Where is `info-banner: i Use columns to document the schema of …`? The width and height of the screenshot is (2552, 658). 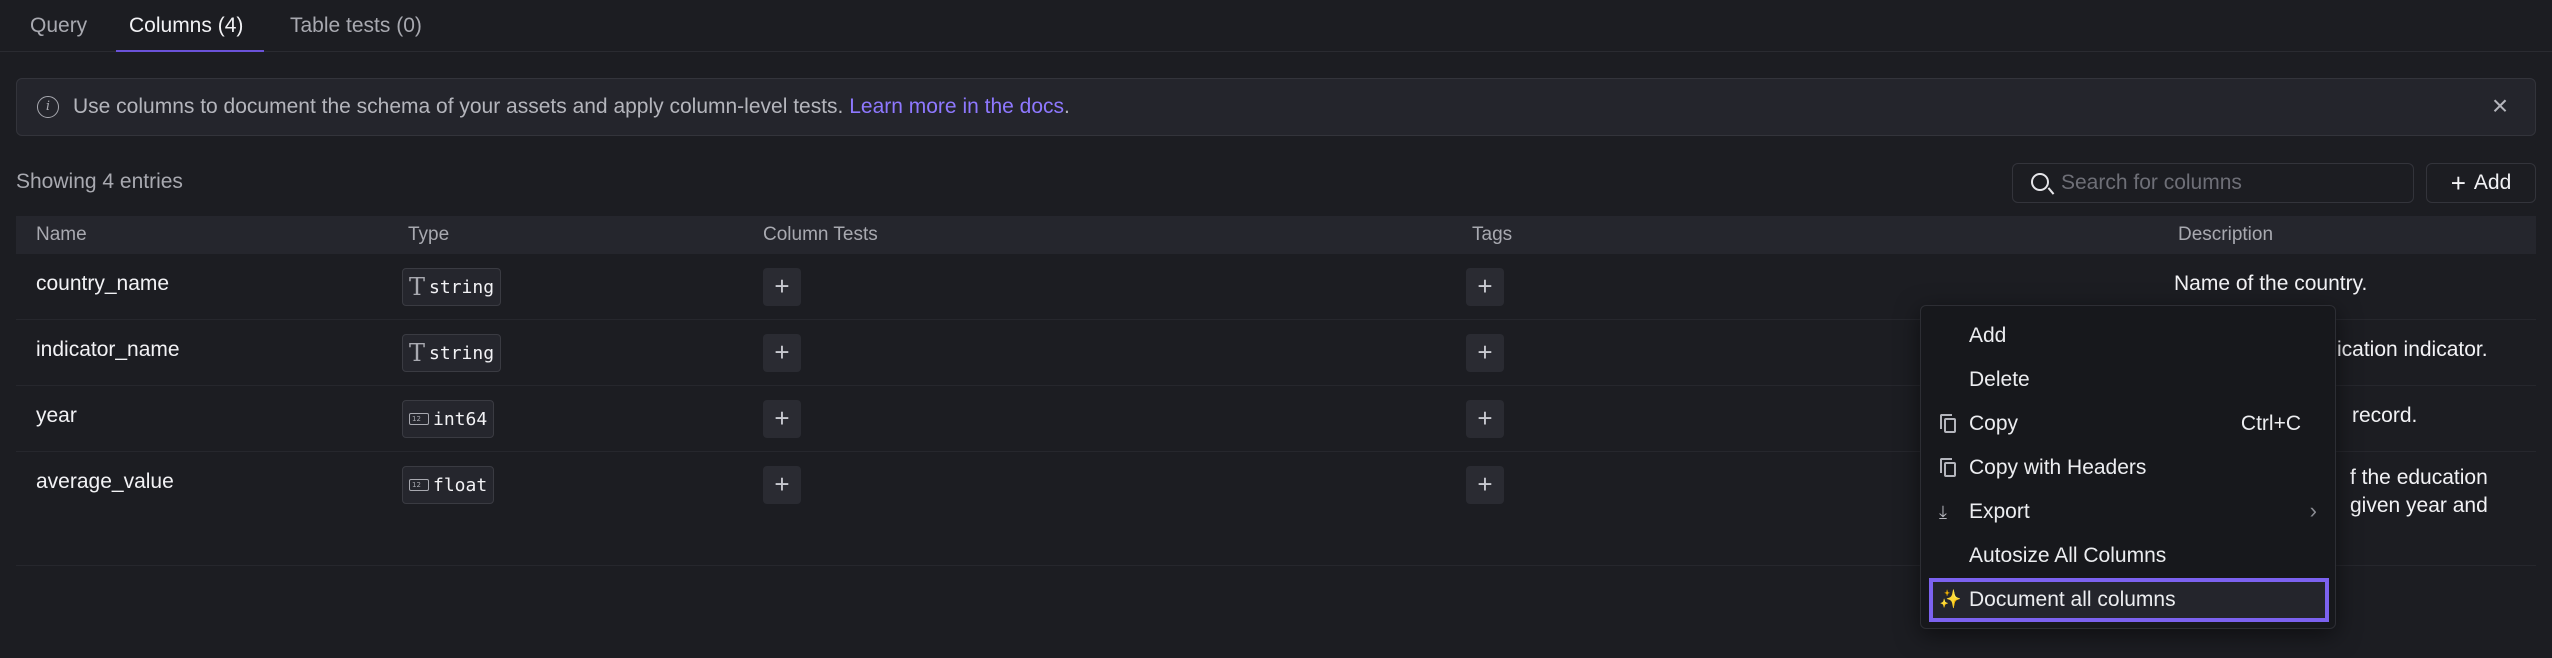
info-banner: i Use columns to document the schema of … is located at coordinates (1276, 107).